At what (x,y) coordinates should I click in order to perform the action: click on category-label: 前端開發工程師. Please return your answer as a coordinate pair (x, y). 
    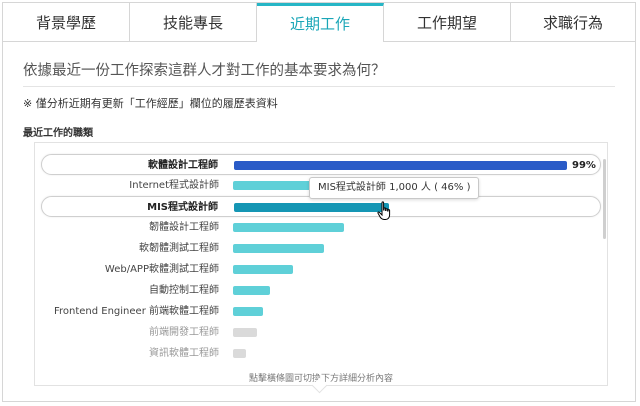
    Looking at the image, I should click on (184, 332).